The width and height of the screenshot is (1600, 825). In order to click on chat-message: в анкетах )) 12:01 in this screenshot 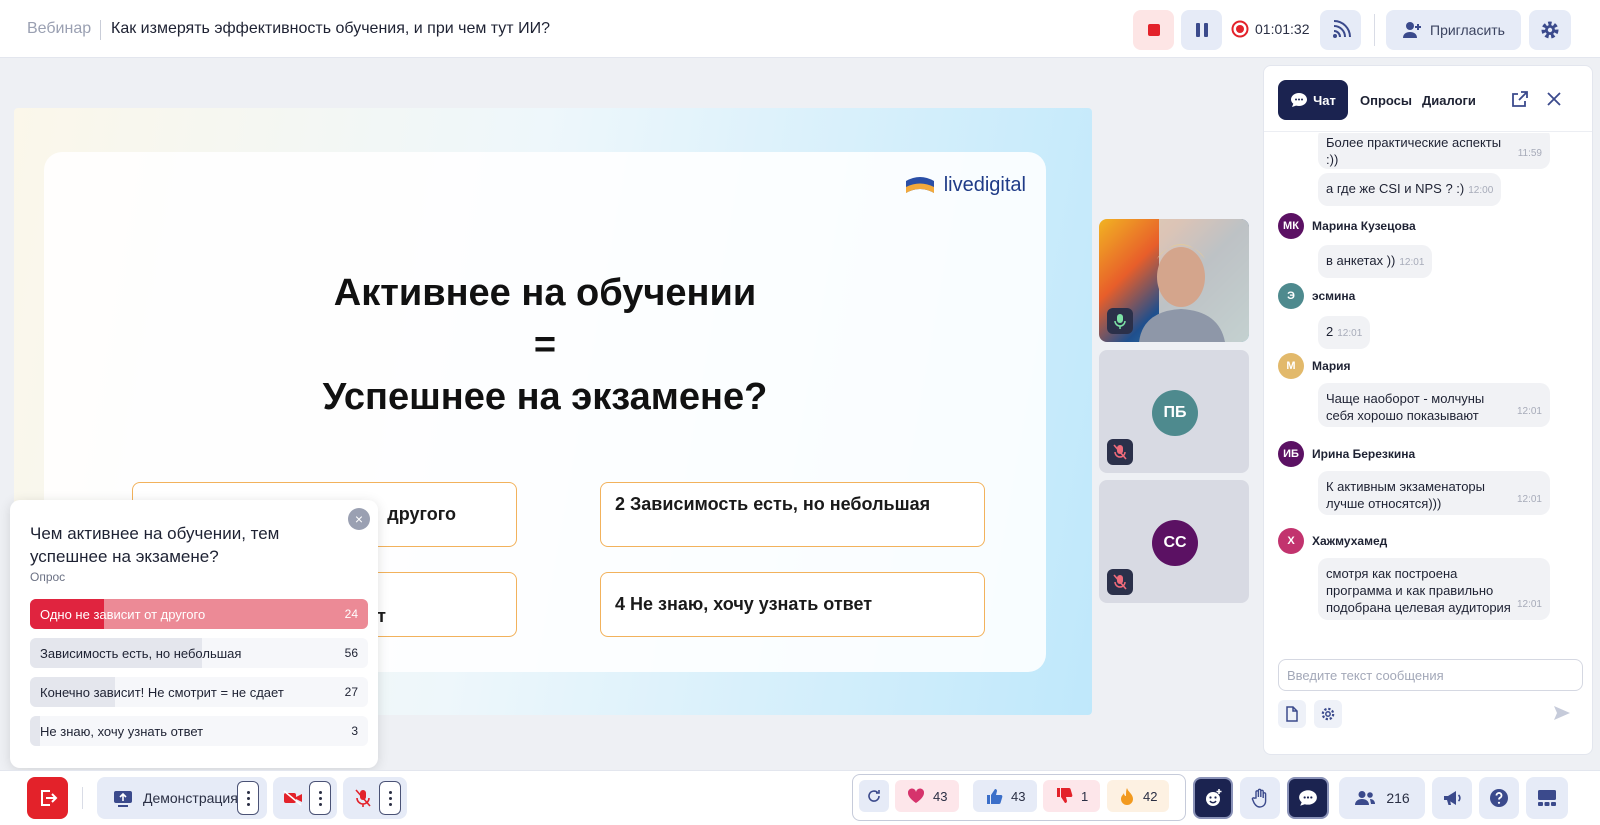, I will do `click(1375, 261)`.